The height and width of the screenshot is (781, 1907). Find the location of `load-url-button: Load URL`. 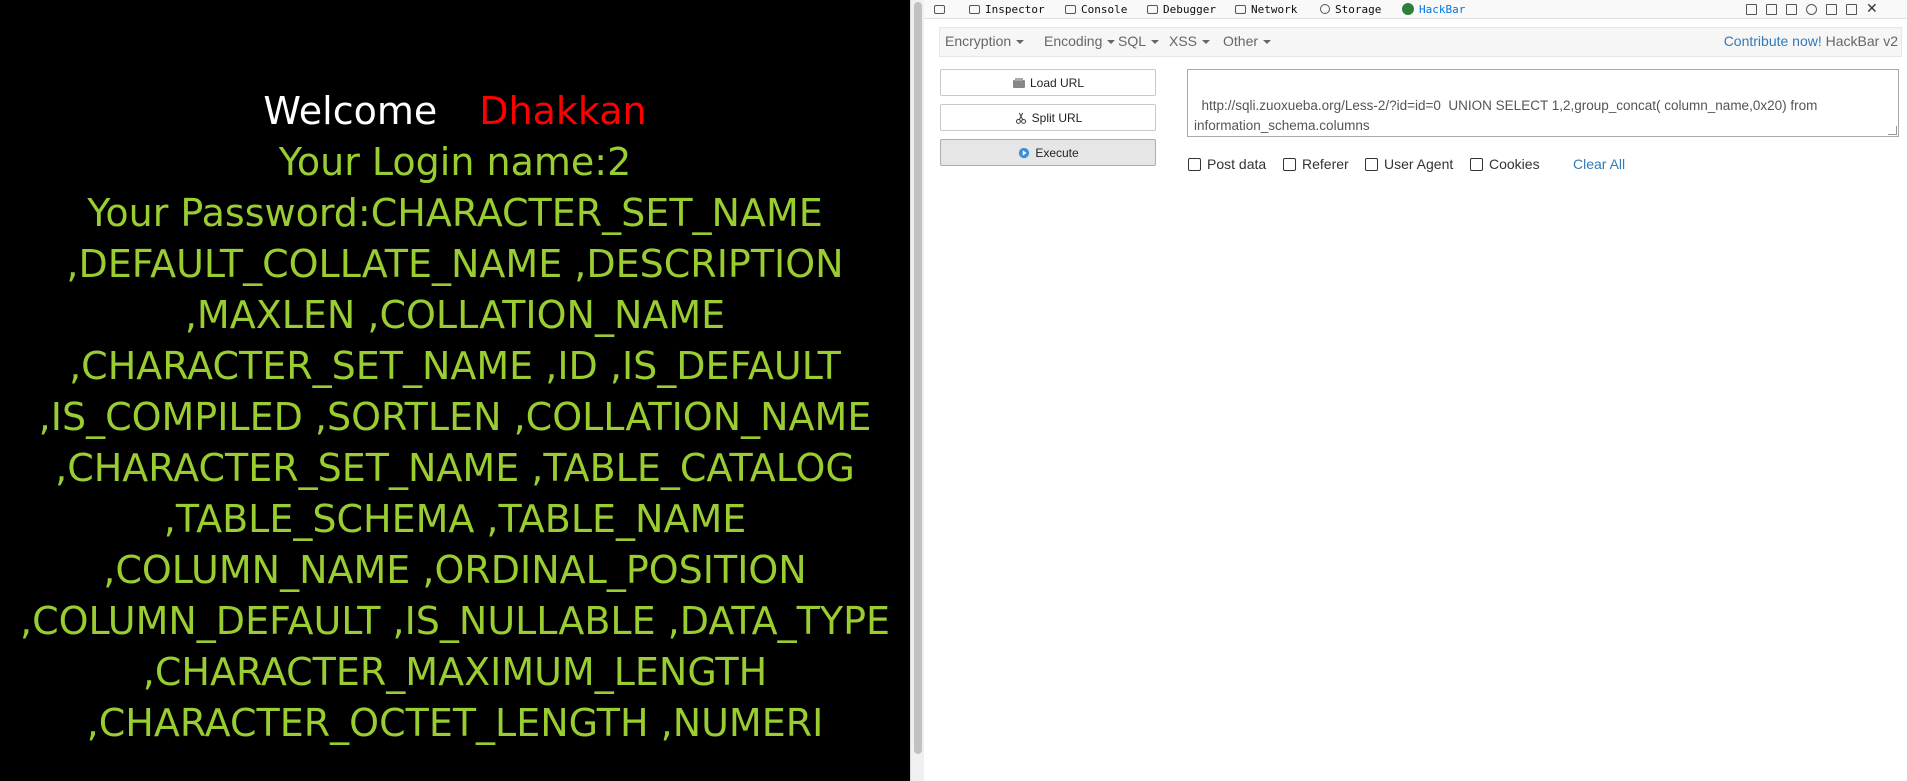

load-url-button: Load URL is located at coordinates (1048, 82).